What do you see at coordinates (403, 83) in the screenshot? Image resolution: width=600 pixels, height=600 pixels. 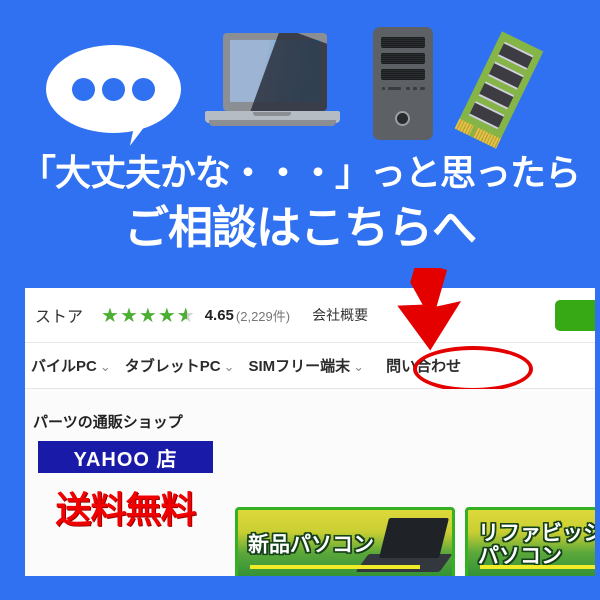 I see `desktop-tower-icon` at bounding box center [403, 83].